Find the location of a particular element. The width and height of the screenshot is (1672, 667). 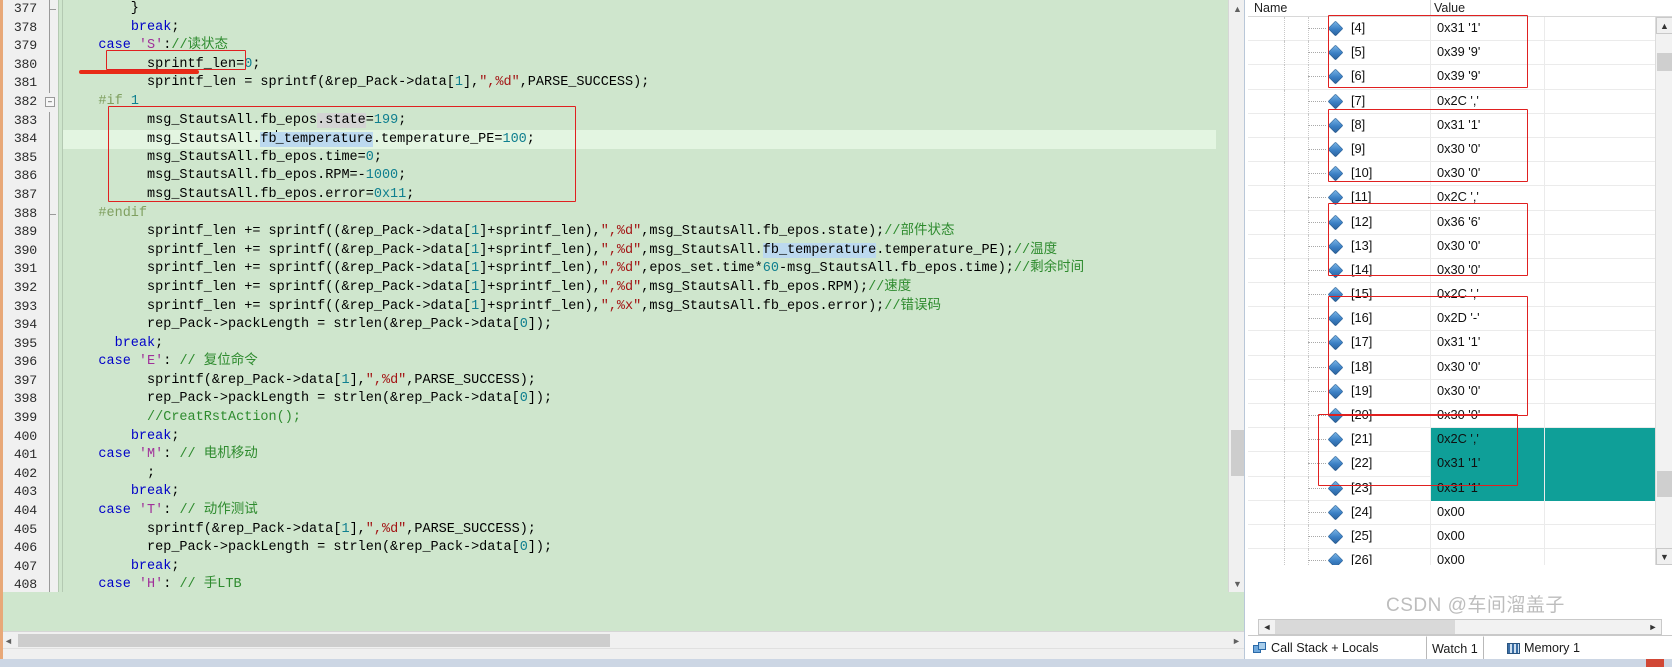

scroll-down-icon: ▼ is located at coordinates (1236, 583).